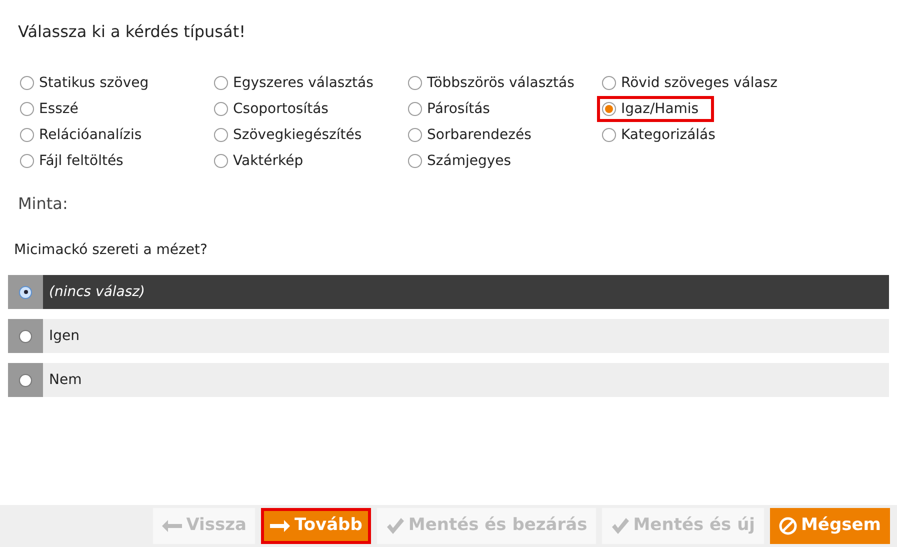  Describe the element at coordinates (43, 204) in the screenshot. I see `section-heading: Minta:` at that location.